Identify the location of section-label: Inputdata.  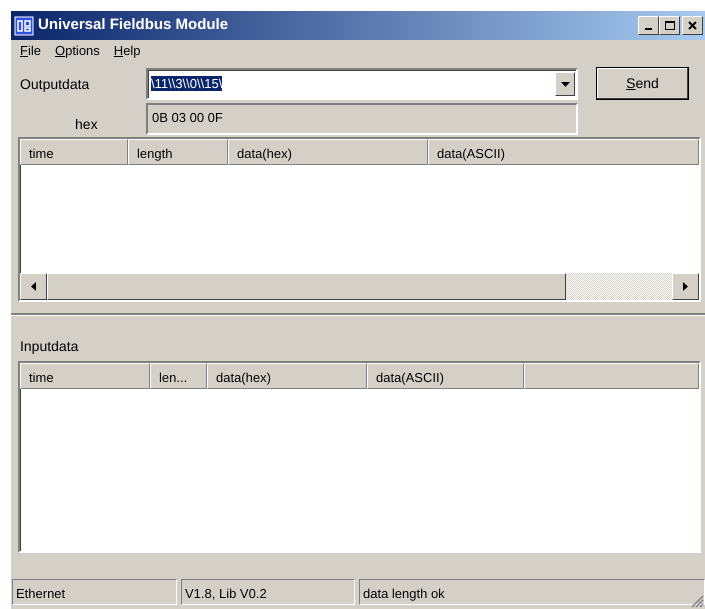
(50, 346).